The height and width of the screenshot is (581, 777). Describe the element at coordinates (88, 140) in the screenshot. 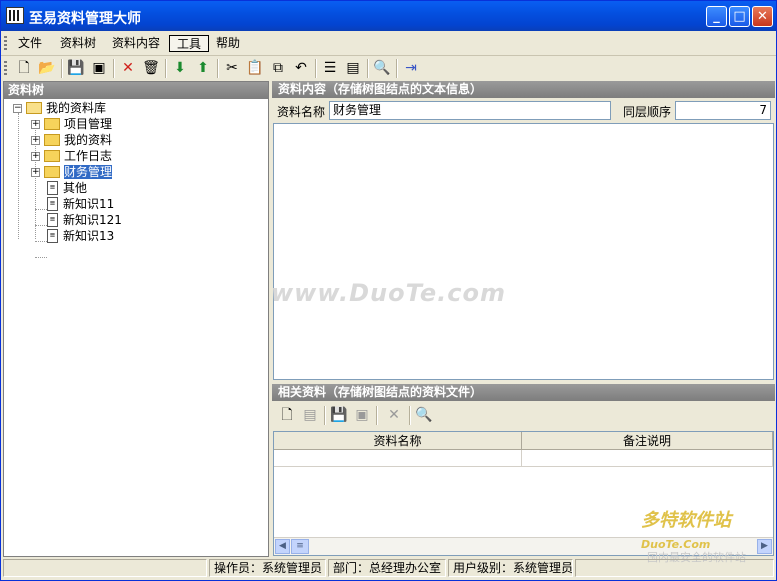

I see `tree-folder-label: 我的资料` at that location.